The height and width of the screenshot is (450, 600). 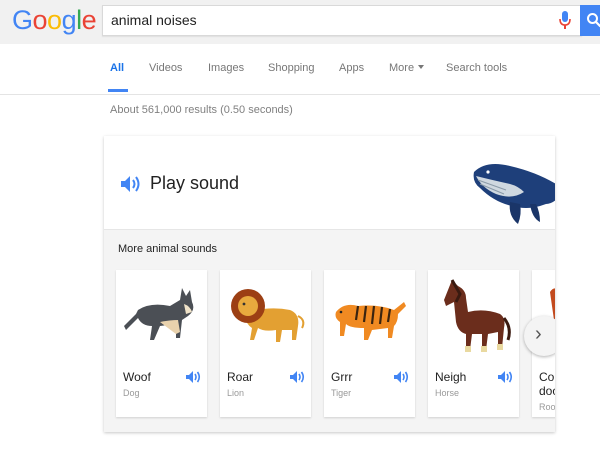 I want to click on logo-letter: G, so click(x=22, y=20).